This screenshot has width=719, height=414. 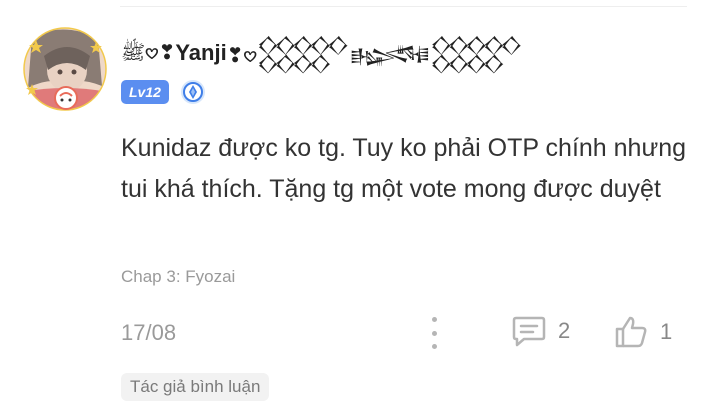 I want to click on username: ﷺ𖹭❣ Yanji ❣𖹭𒐫𒈙𒐫, so click(x=322, y=53).